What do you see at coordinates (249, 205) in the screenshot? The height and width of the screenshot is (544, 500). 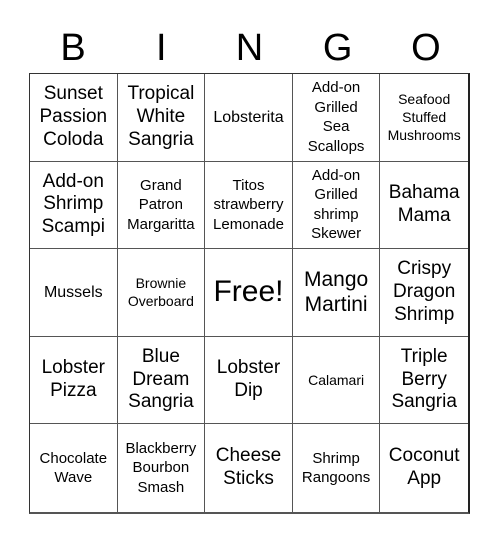 I see `bingo-cell: Titos strawberry Lemonade` at bounding box center [249, 205].